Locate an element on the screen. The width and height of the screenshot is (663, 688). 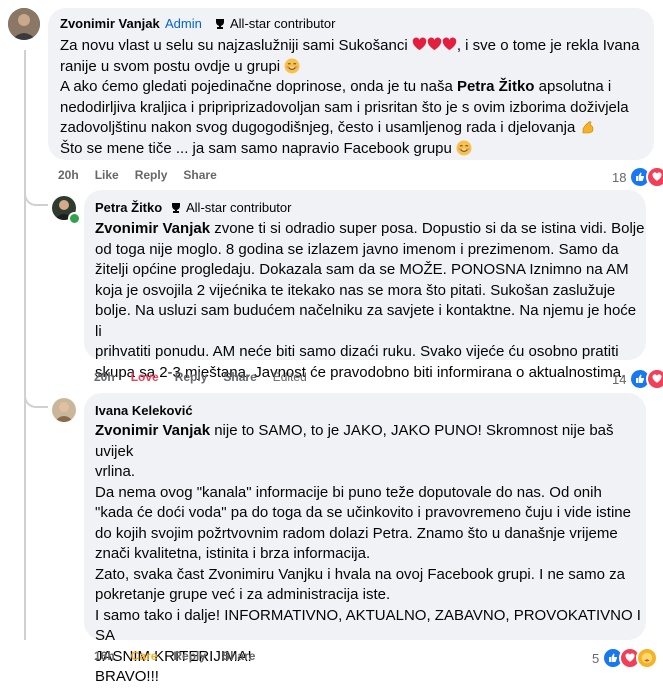
reaction-summary: 18 is located at coordinates (637, 177).